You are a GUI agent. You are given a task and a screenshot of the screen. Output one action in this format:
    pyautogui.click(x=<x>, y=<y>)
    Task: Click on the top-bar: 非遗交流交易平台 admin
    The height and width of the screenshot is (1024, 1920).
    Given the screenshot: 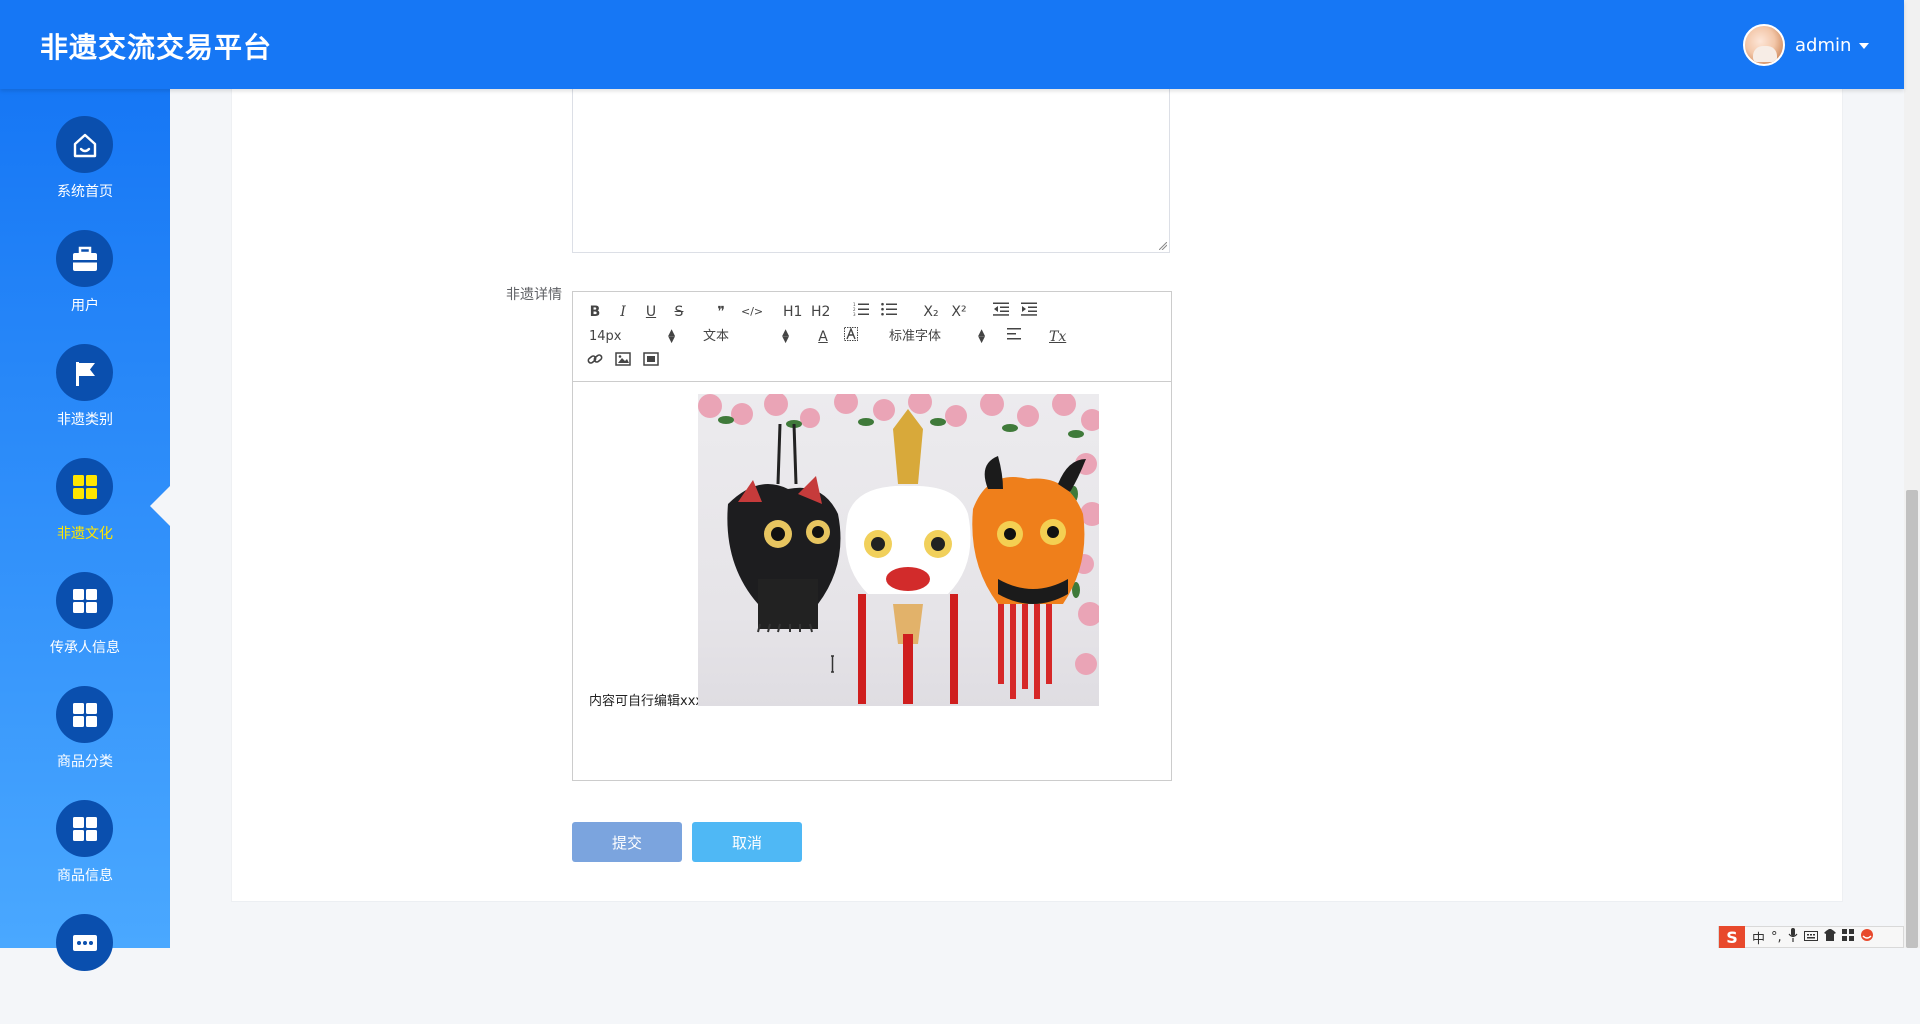 What is the action you would take?
    pyautogui.click(x=952, y=44)
    